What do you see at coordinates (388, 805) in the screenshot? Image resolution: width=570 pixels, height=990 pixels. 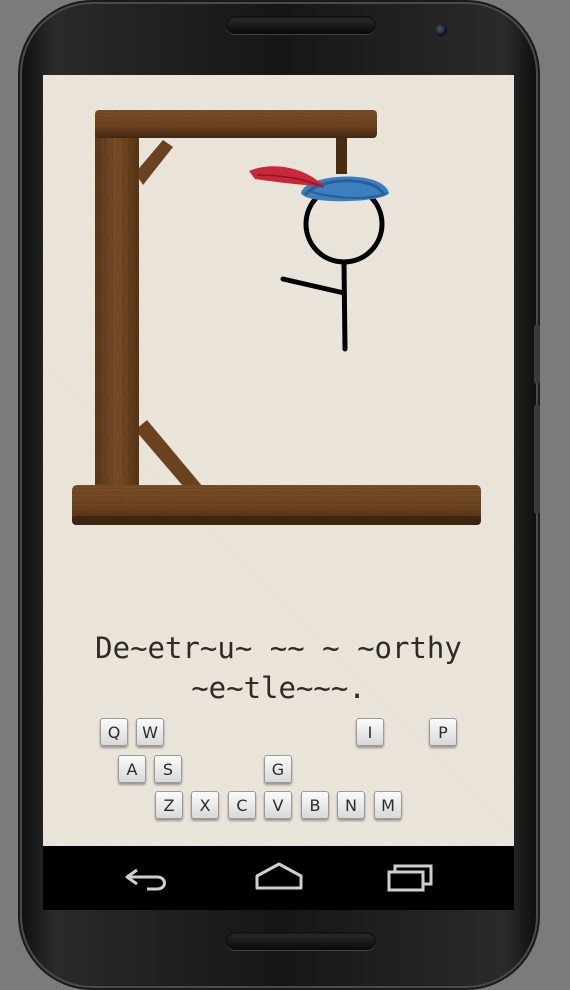 I see `key-m: M` at bounding box center [388, 805].